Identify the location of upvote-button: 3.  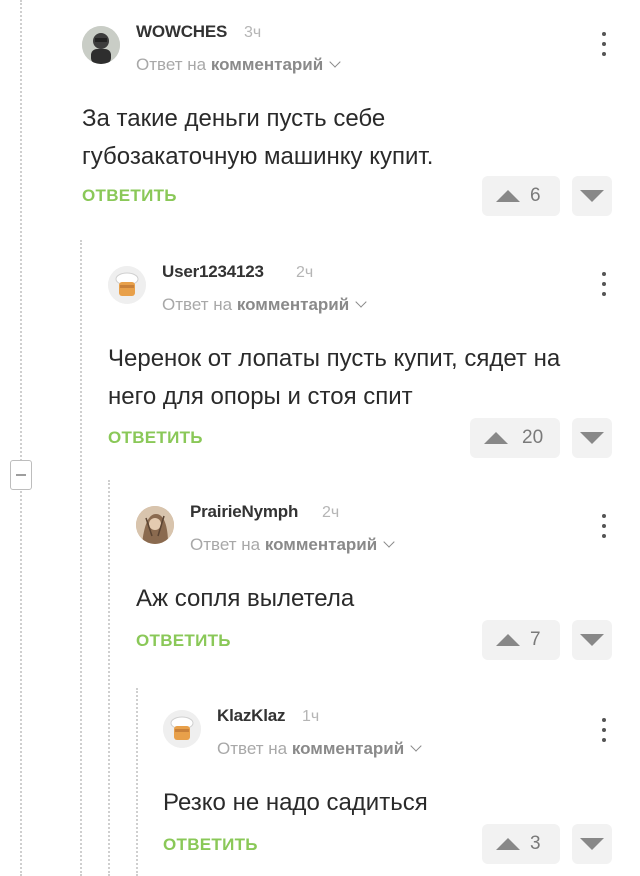
(521, 844).